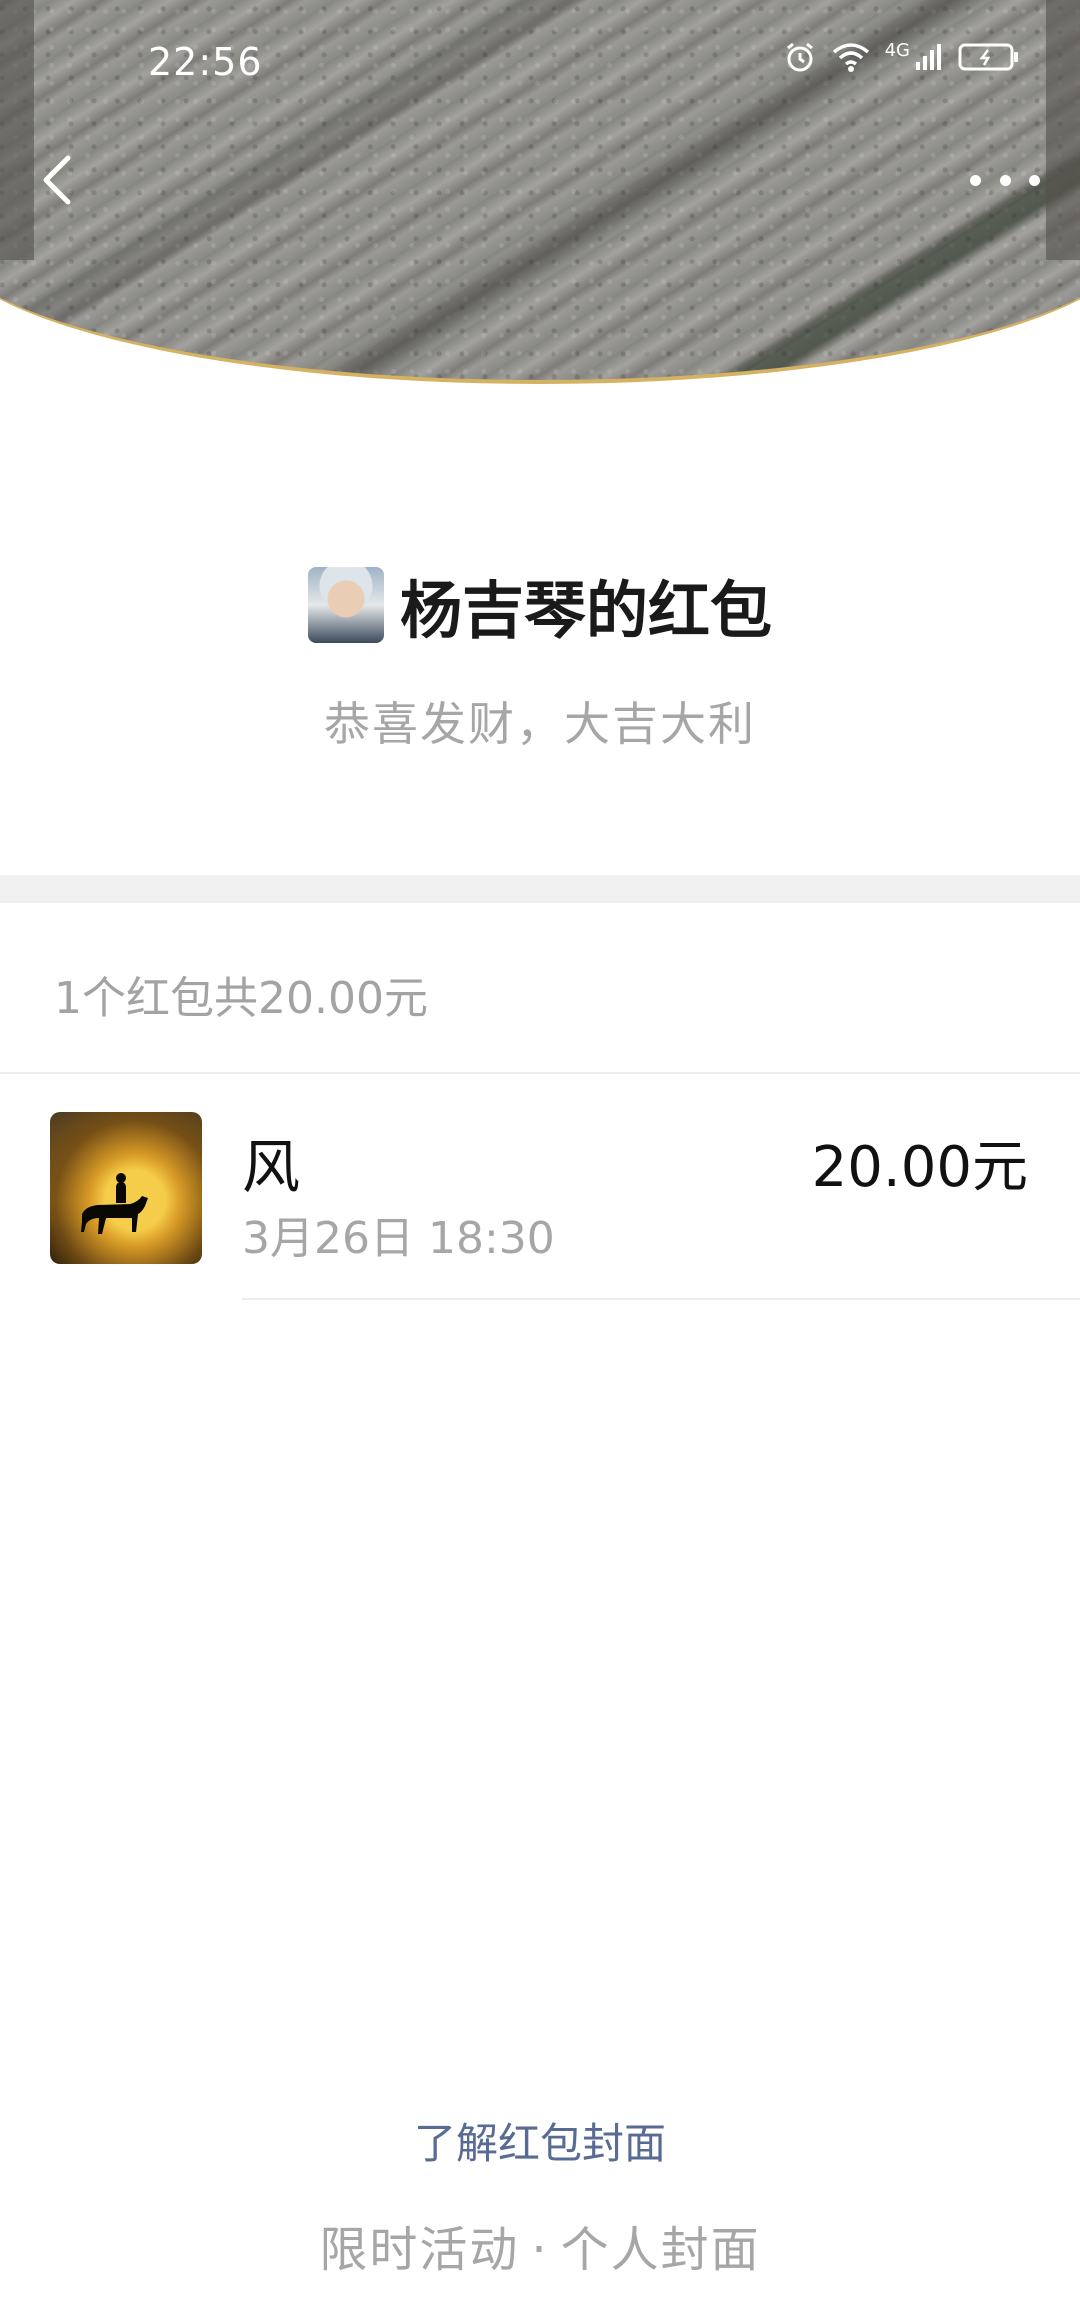 This screenshot has width=1080, height=2310. I want to click on status-icons: 4G, so click(901, 57).